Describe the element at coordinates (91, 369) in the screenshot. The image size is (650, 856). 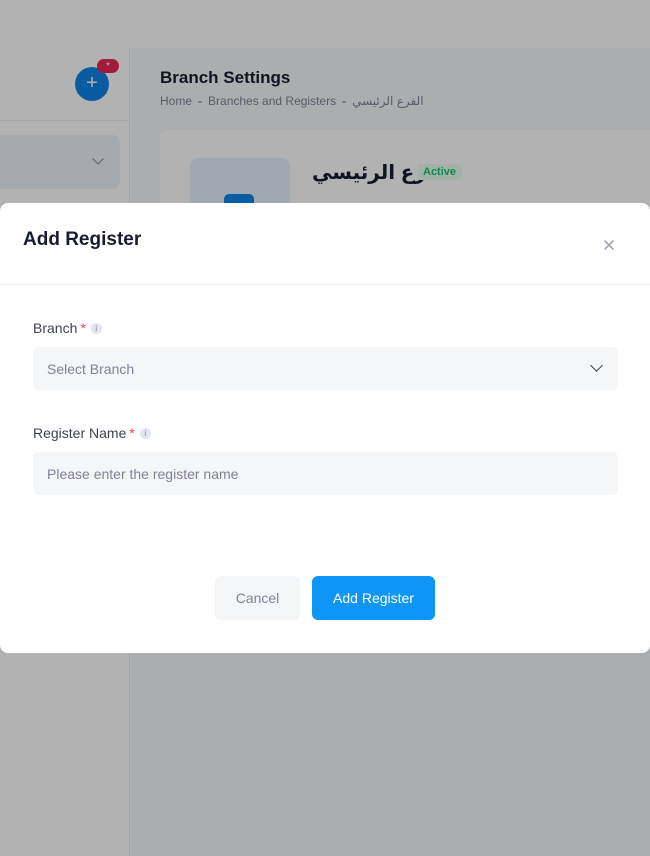
I see `branch-select-placeholder: Select Branch` at that location.